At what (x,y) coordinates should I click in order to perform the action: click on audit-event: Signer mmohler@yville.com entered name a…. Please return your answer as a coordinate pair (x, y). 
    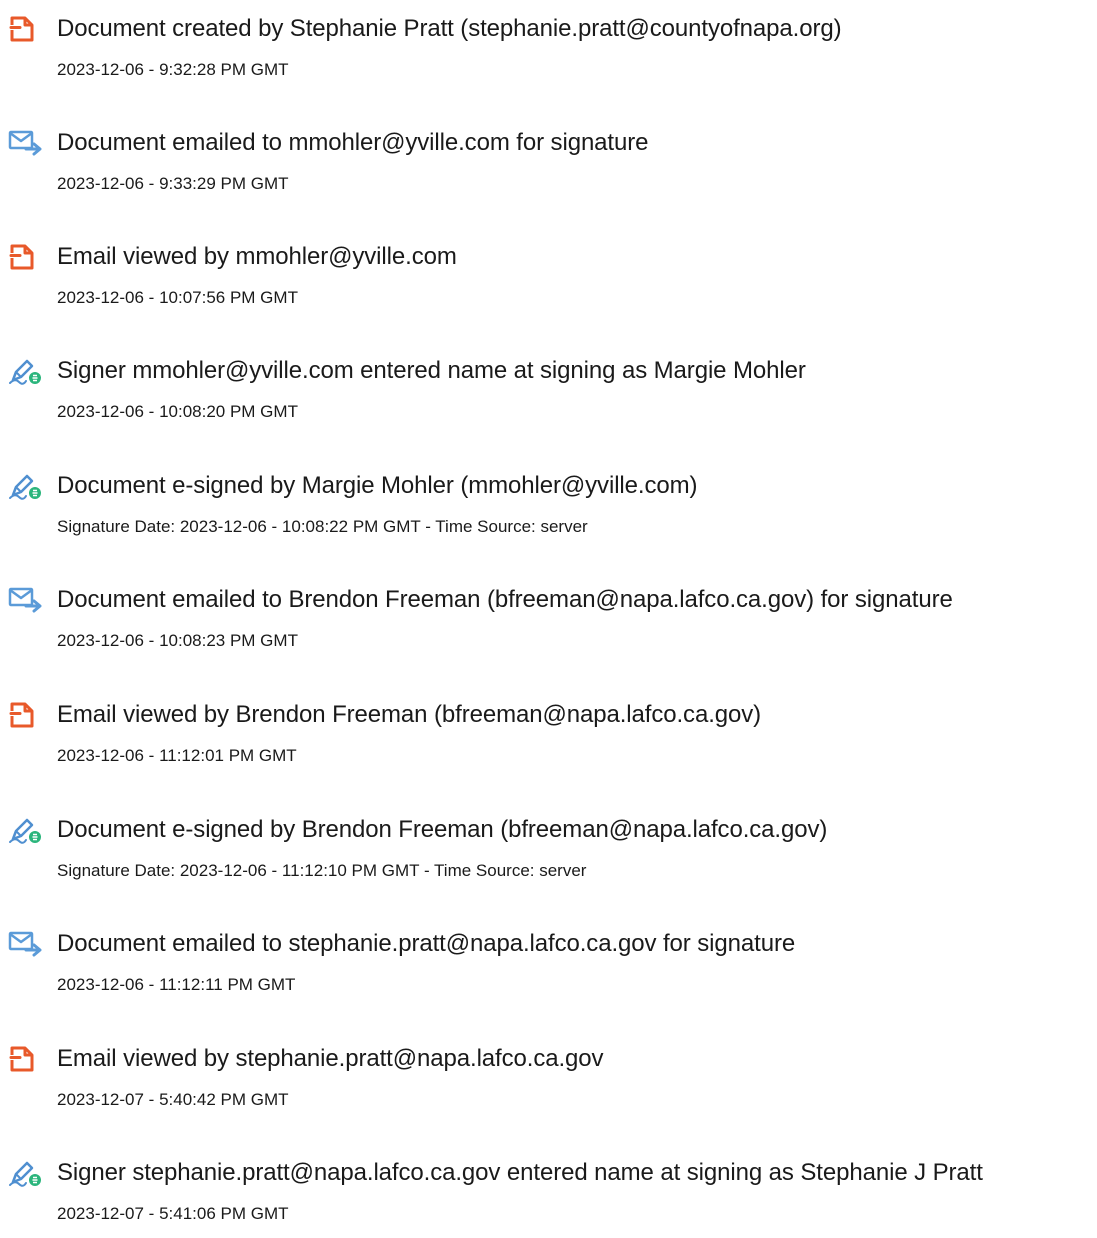
    Looking at the image, I should click on (548, 396).